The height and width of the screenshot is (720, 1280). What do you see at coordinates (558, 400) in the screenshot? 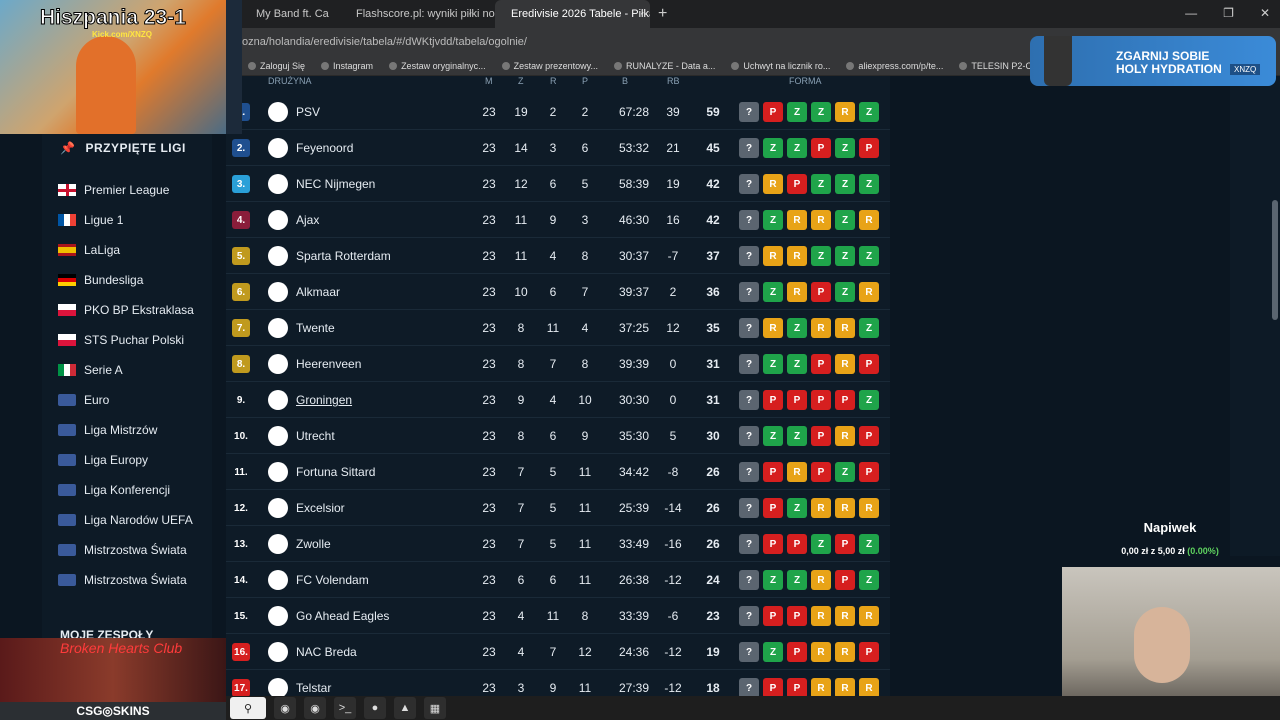
I see `table-row: 9. Groningen 23 9 4 10 30:30 0 31? P P P P Z` at bounding box center [558, 400].